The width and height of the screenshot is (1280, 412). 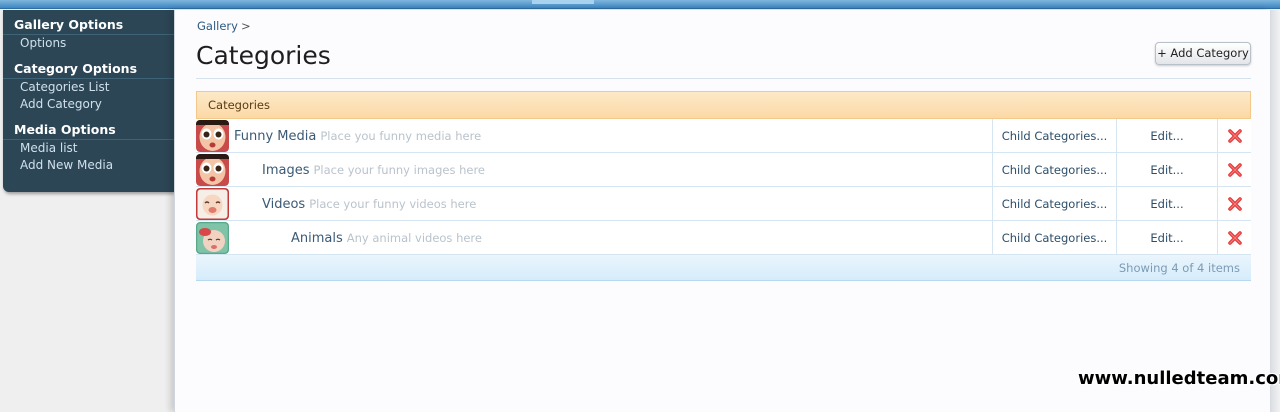 I want to click on category-description: Place your funny images here, so click(x=399, y=170).